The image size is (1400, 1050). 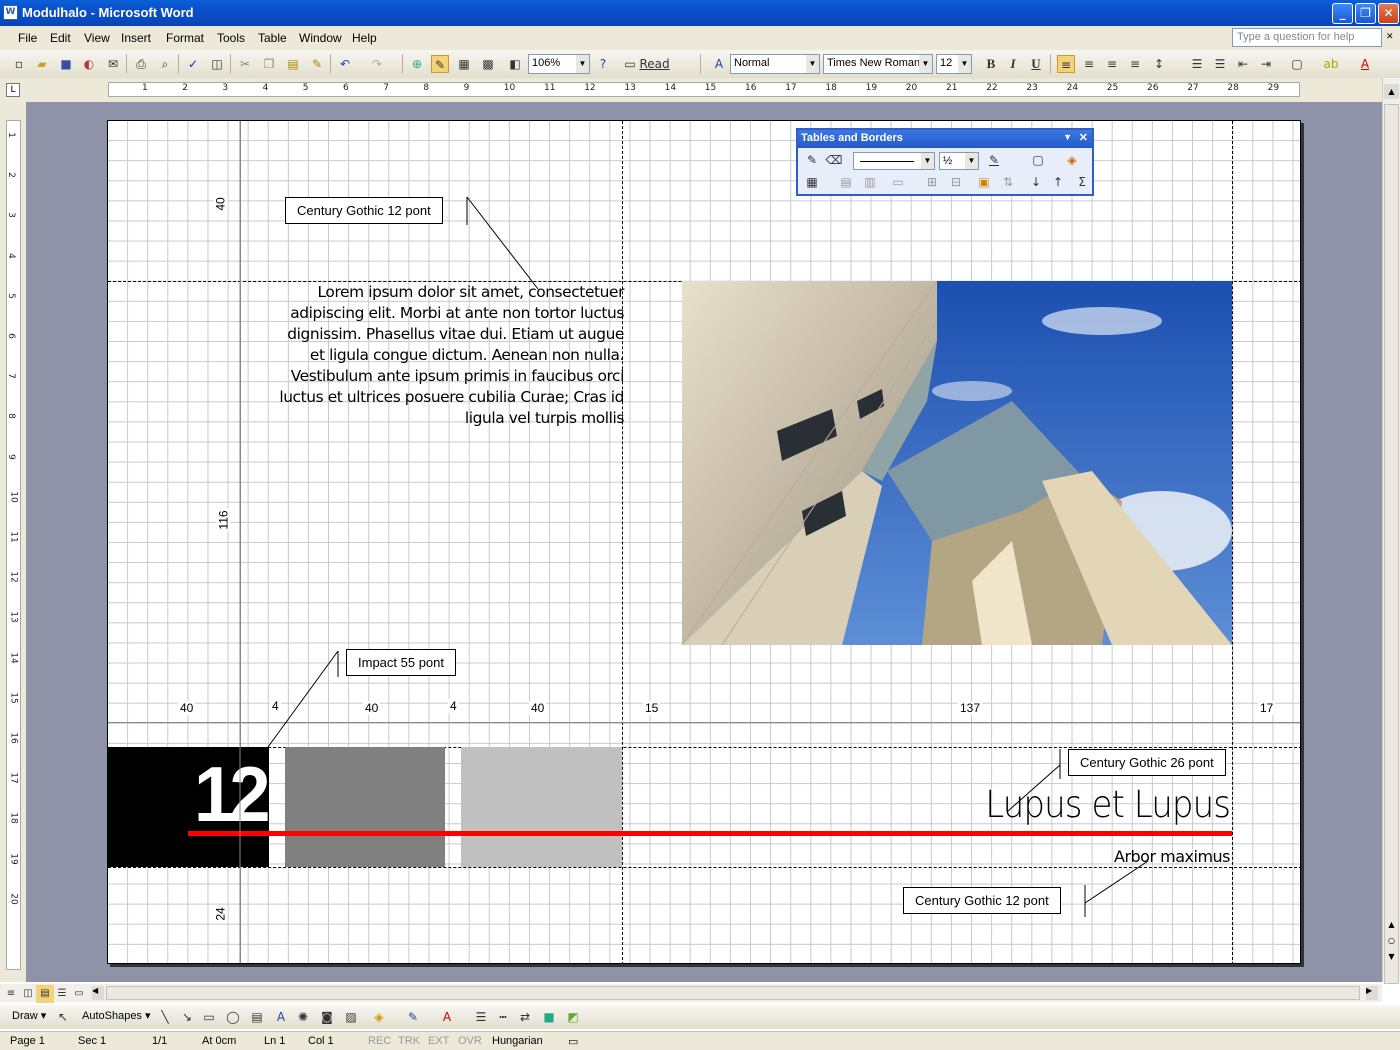 I want to click on minimize-button: _, so click(x=1342, y=13).